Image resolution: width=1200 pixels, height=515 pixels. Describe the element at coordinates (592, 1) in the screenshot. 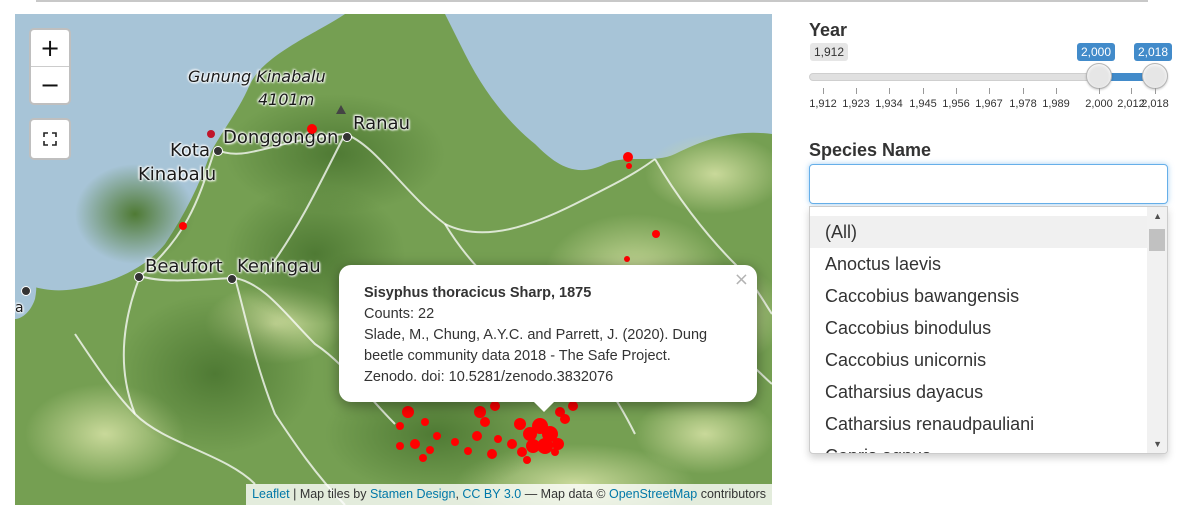

I see `top-divider` at that location.